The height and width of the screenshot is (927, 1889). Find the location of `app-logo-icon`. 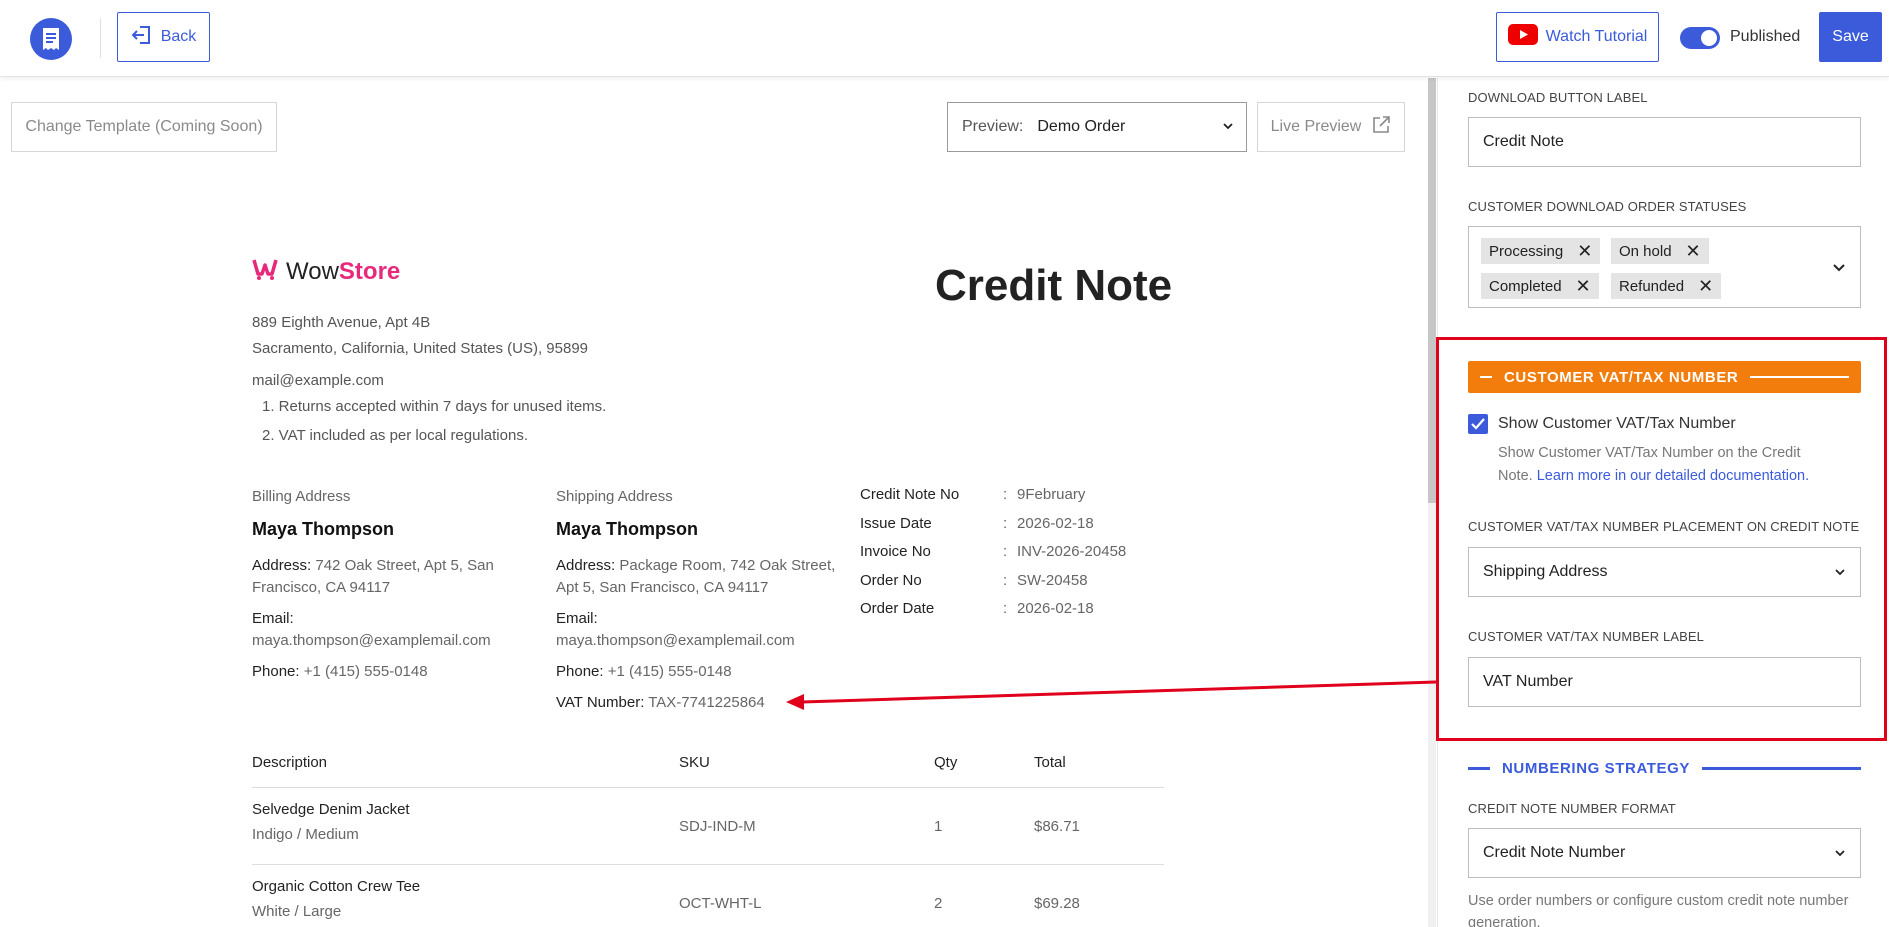

app-logo-icon is located at coordinates (51, 39).